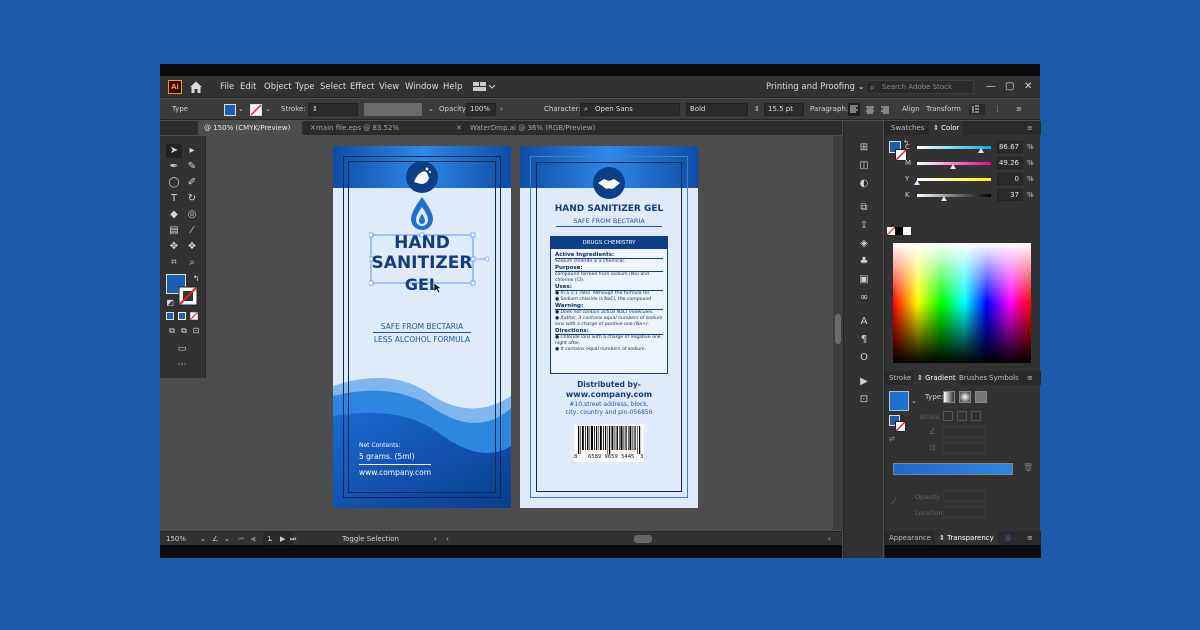 The height and width of the screenshot is (630, 1200). Describe the element at coordinates (965, 397) in the screenshot. I see `radial-gradient-button` at that location.